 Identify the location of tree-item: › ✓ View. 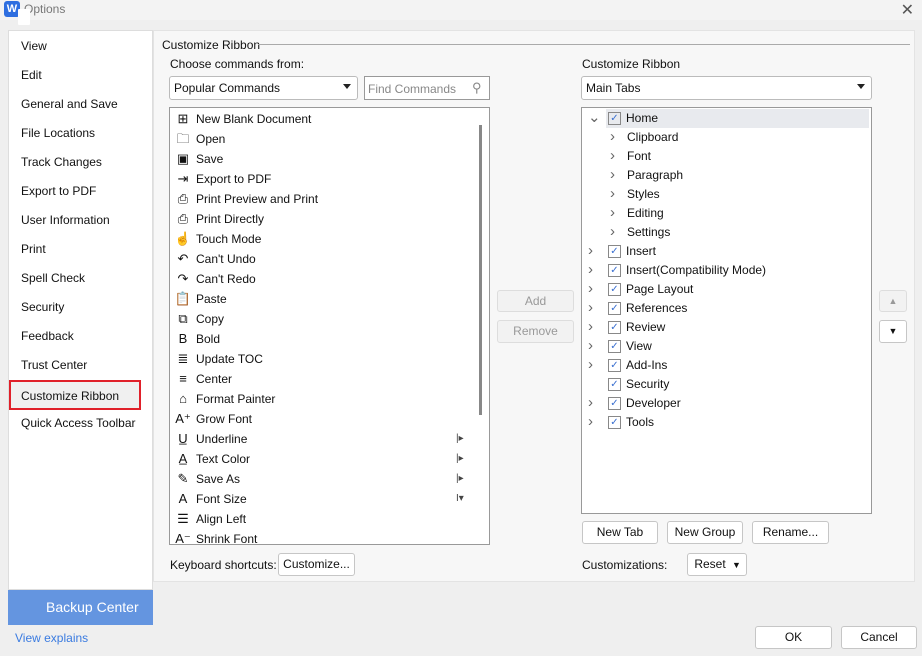
(725, 346).